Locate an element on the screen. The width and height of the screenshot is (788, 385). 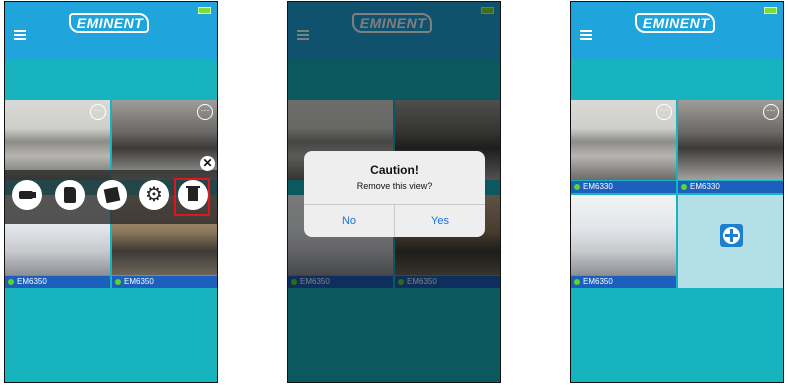
no-button: No is located at coordinates (349, 221).